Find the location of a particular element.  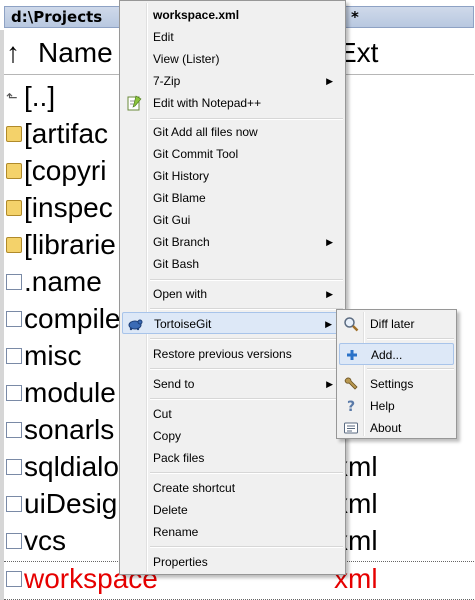

submenu-item-settings: Settings is located at coordinates (396, 384).